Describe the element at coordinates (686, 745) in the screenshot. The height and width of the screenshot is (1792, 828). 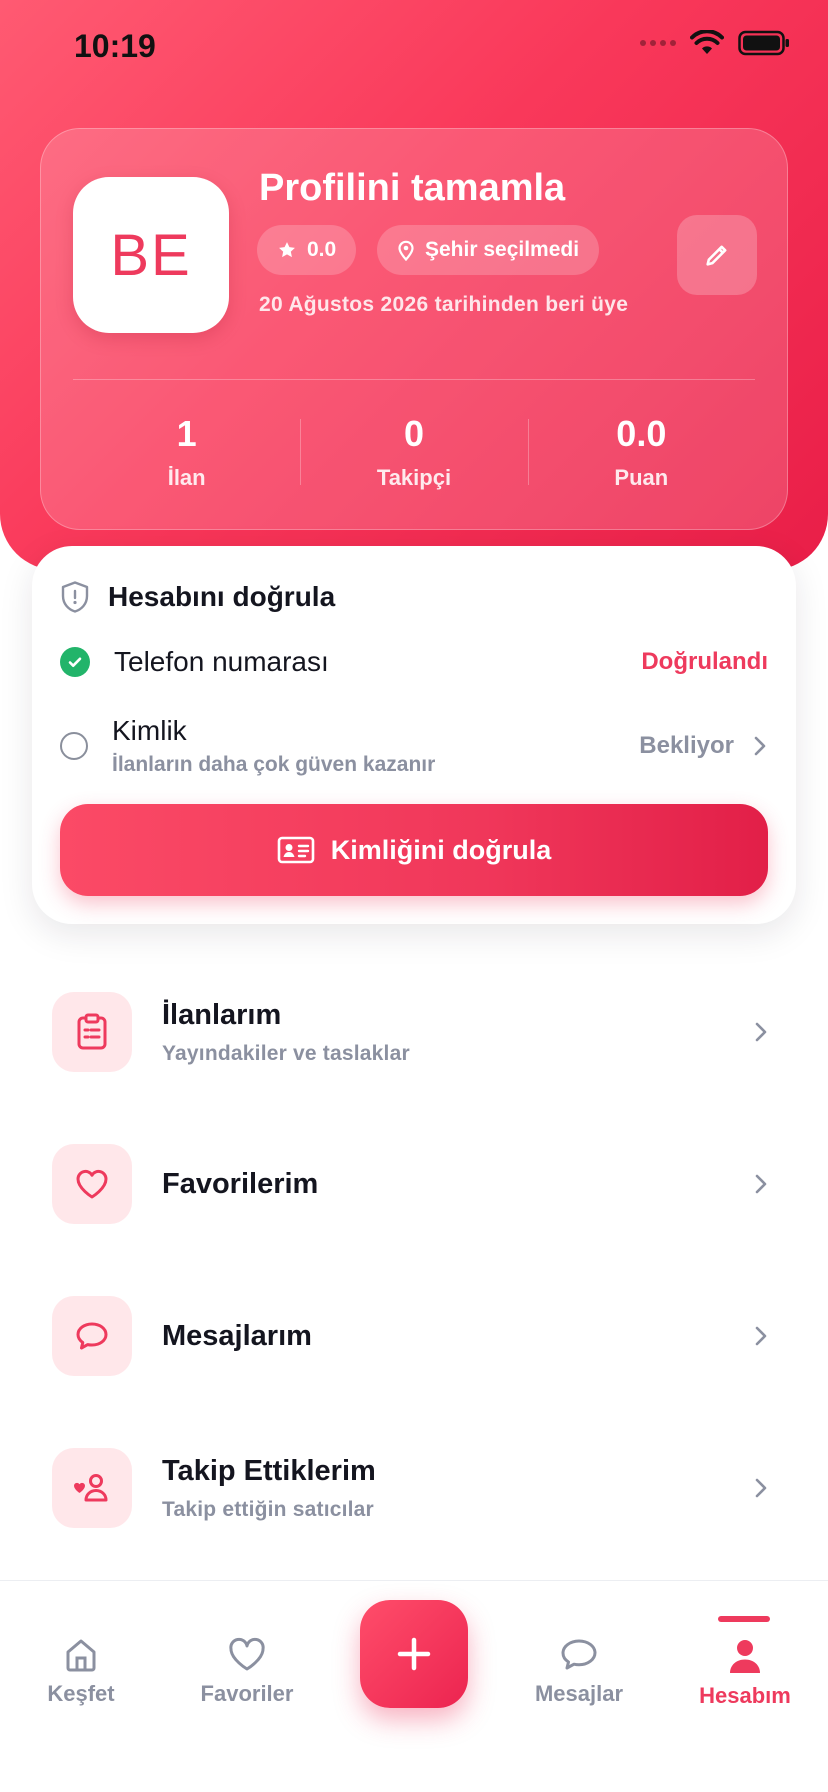
I see `identity-status: Bekliyor` at that location.